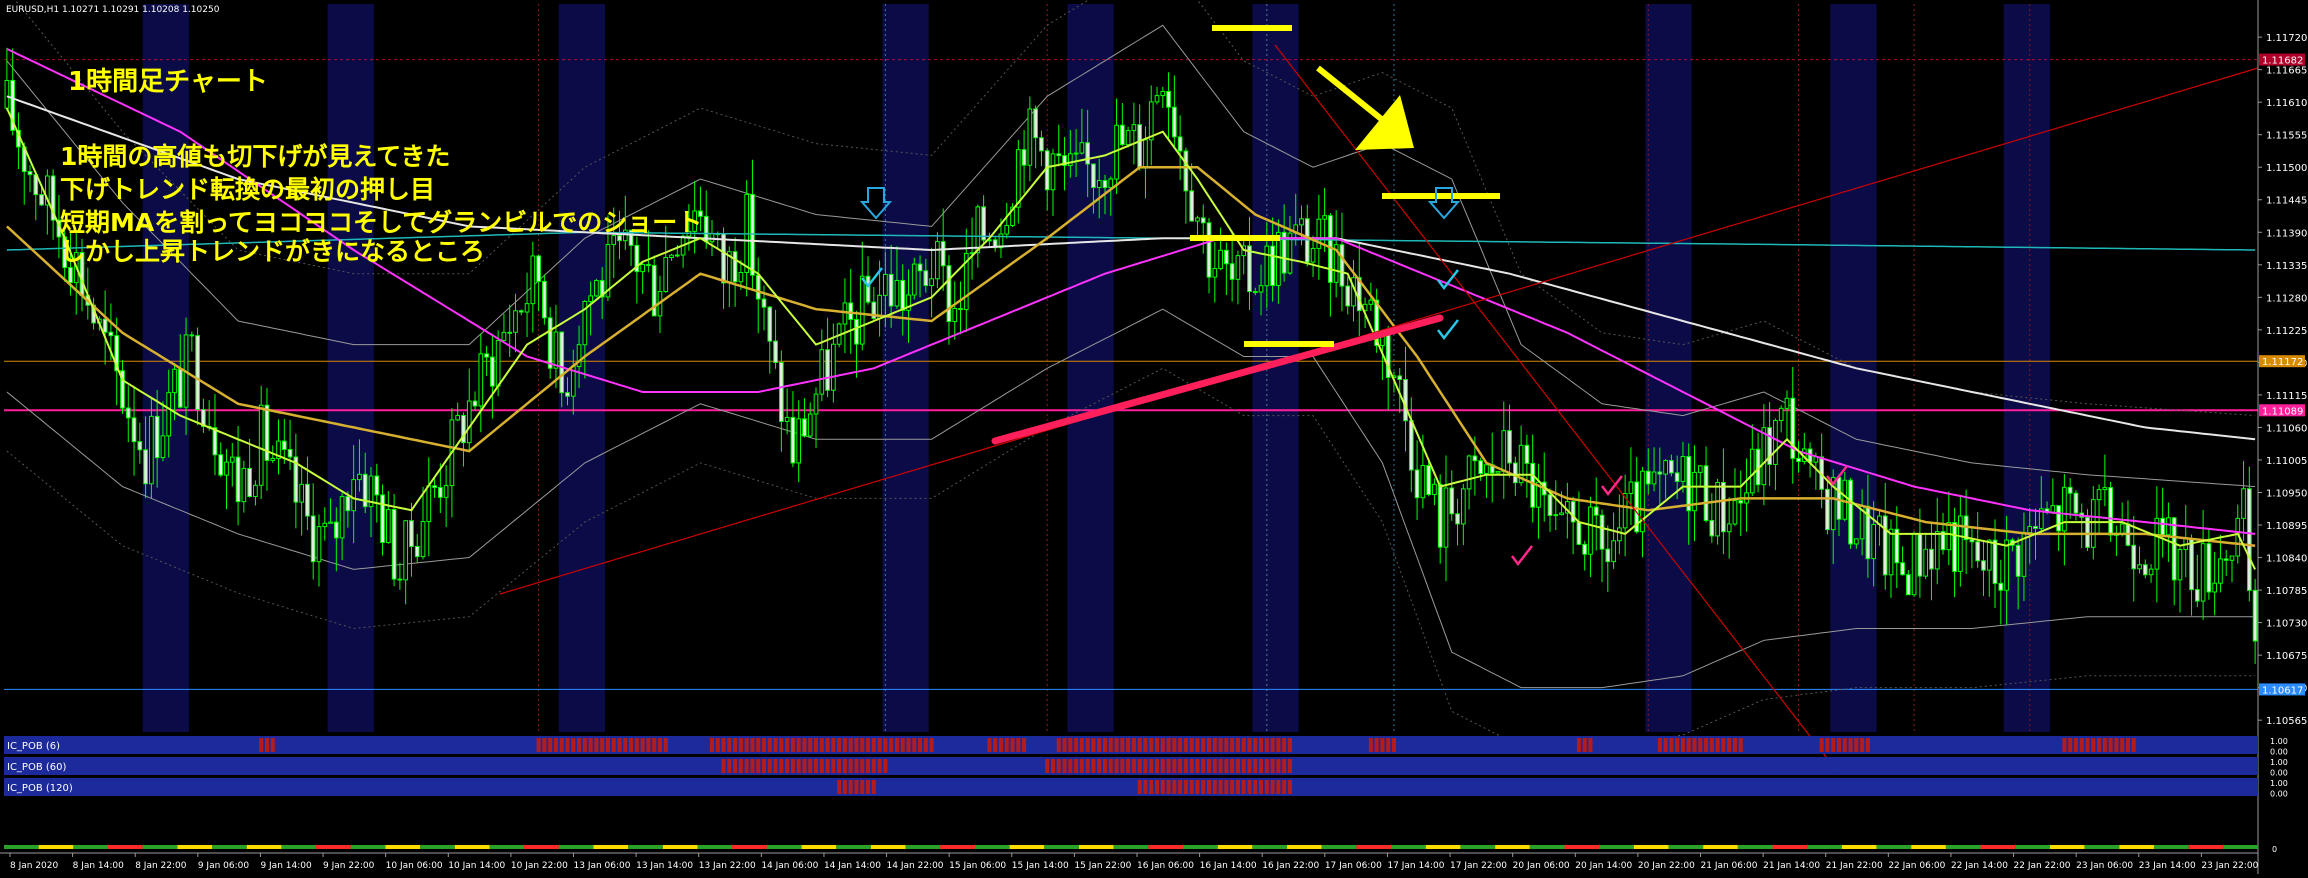  What do you see at coordinates (414, 866) in the screenshot?
I see `time-tick-label: 10 Jan 06:00` at bounding box center [414, 866].